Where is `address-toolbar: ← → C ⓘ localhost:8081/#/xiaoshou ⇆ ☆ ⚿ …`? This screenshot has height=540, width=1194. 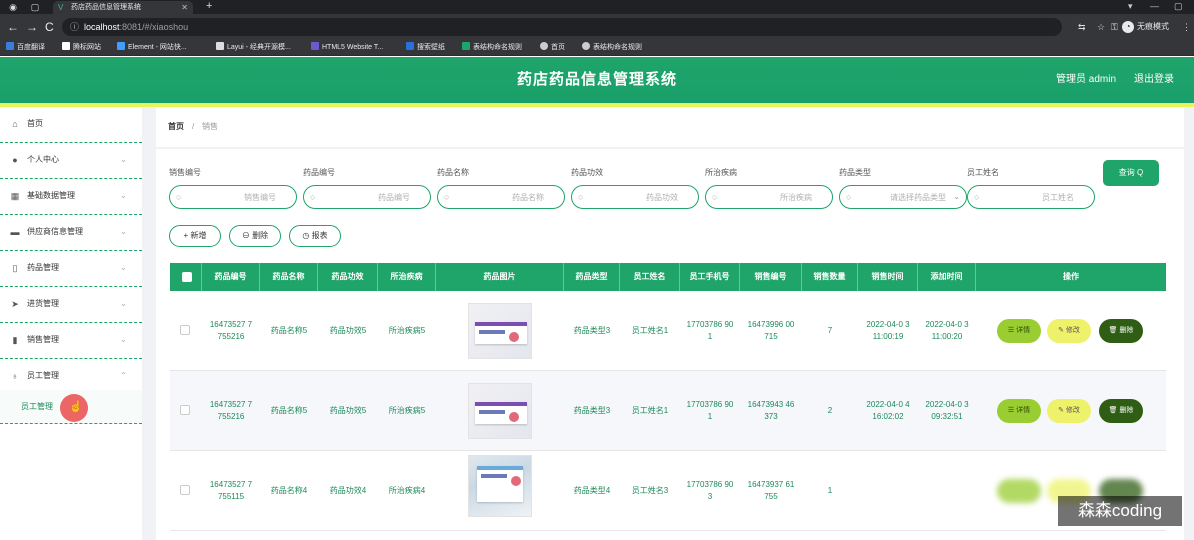 address-toolbar: ← → C ⓘ localhost:8081/#/xiaoshou ⇆ ☆ ⚿ … is located at coordinates (597, 27).